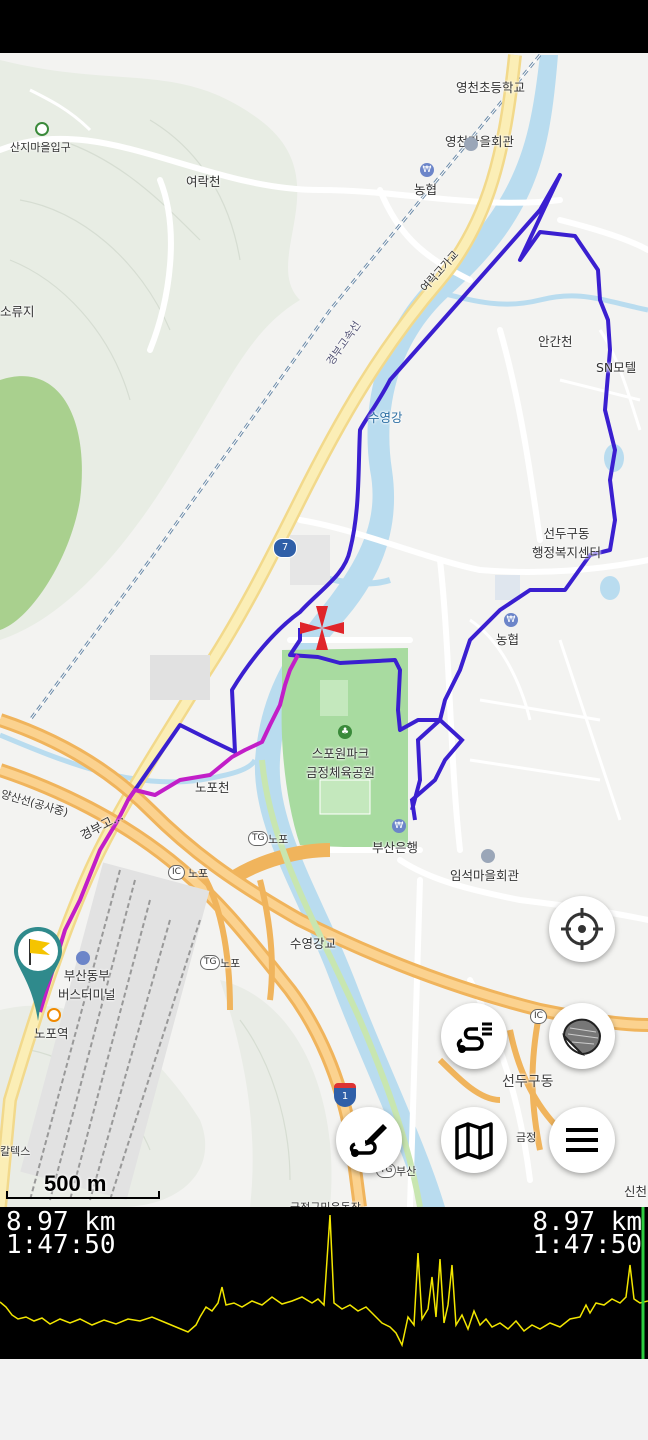 The width and height of the screenshot is (648, 1440). What do you see at coordinates (324, 1399) in the screenshot?
I see `bottom-blank-area` at bounding box center [324, 1399].